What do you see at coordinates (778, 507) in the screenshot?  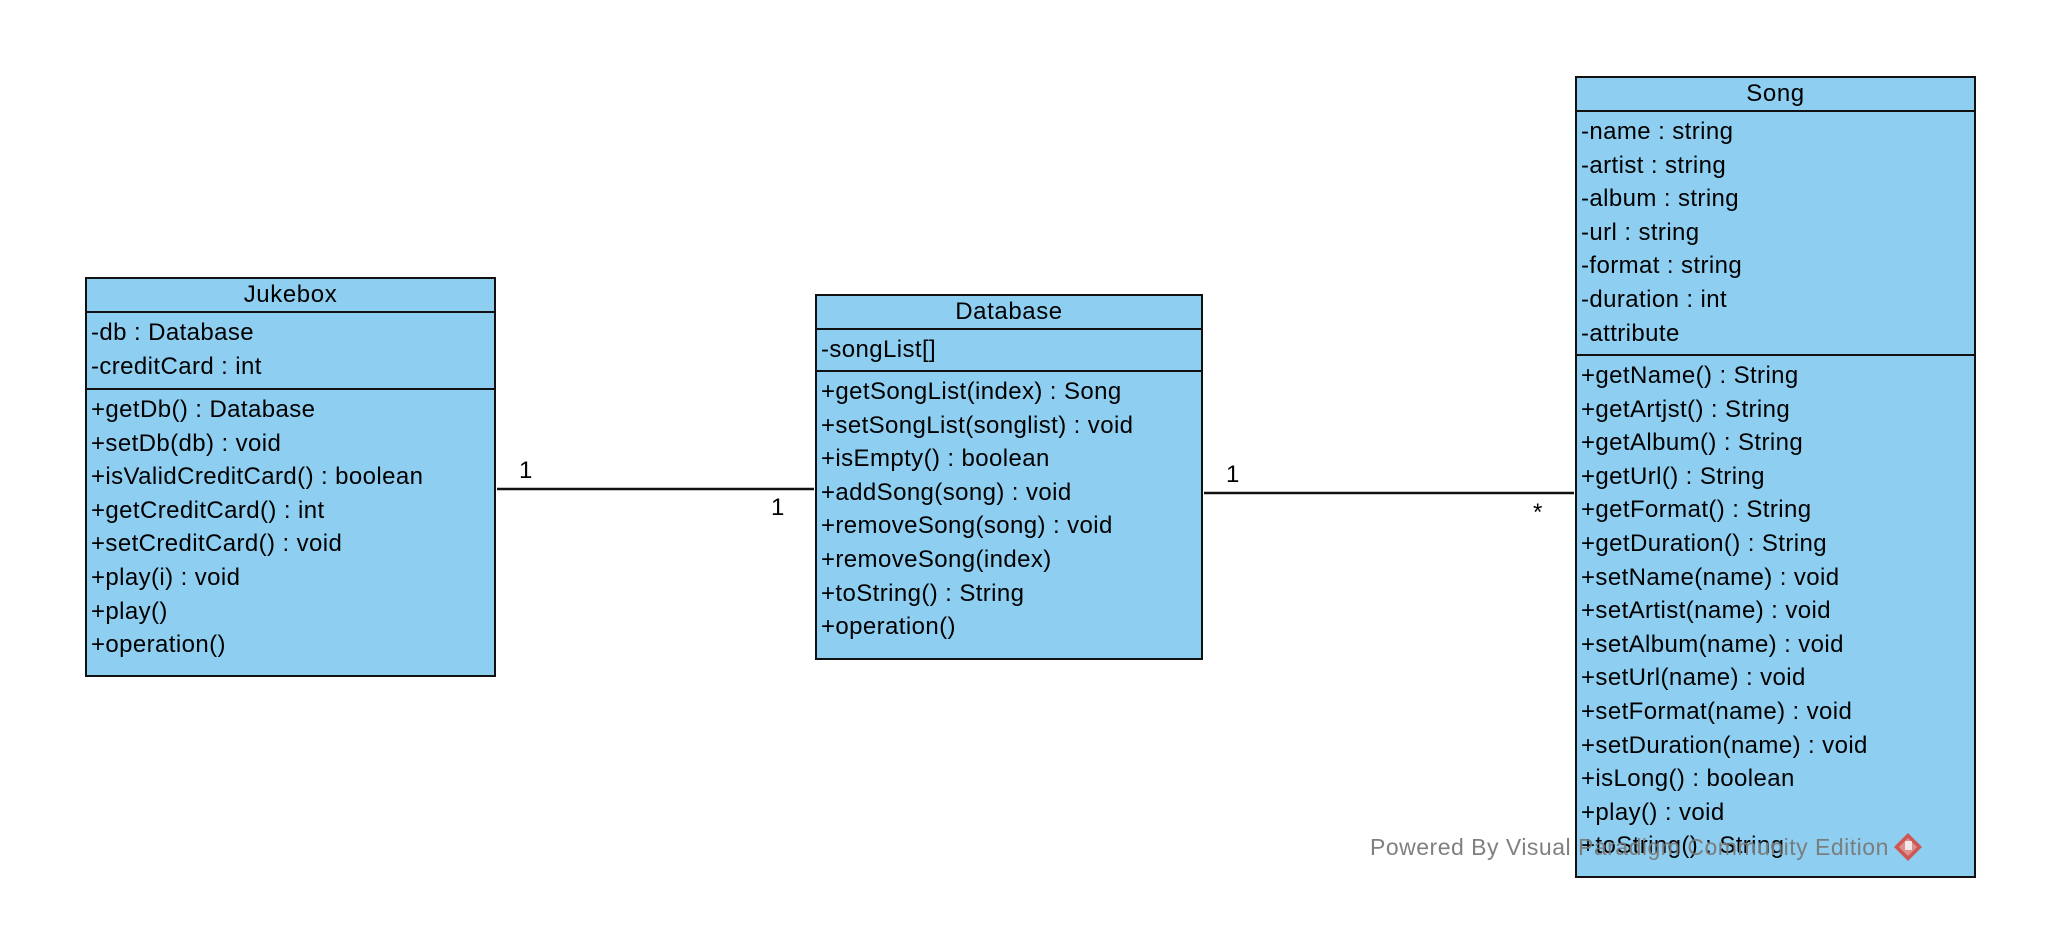 I see `multiplicity-database-end-left: 1` at bounding box center [778, 507].